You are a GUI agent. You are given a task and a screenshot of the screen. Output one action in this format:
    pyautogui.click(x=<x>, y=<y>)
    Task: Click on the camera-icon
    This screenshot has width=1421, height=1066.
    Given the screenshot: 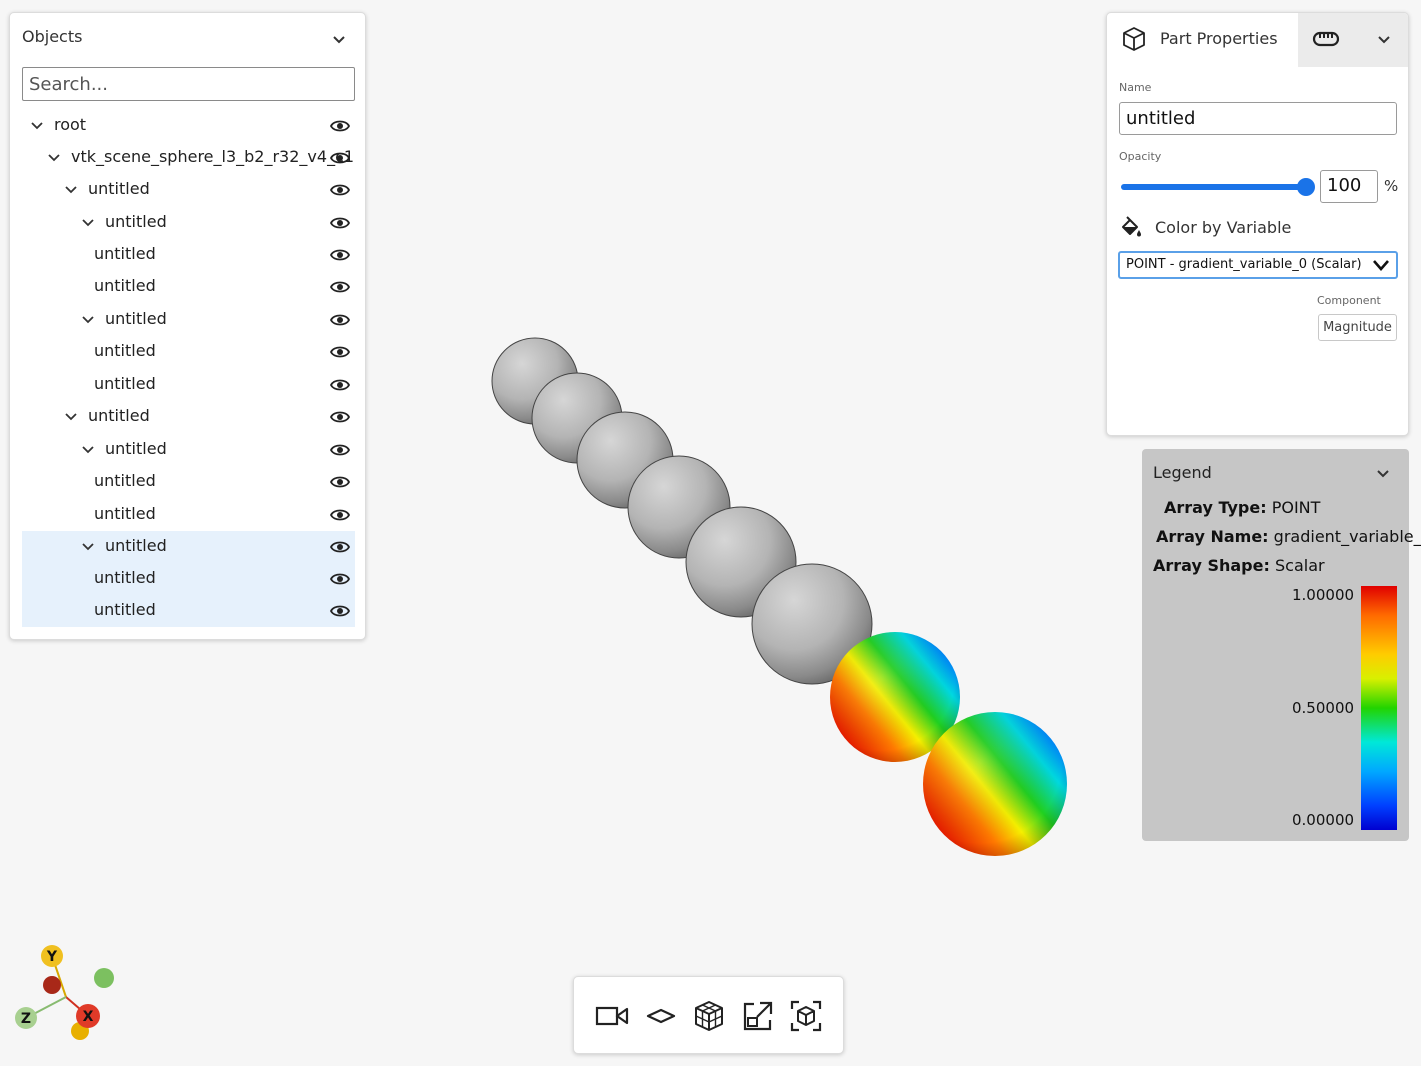 What is the action you would take?
    pyautogui.click(x=612, y=1016)
    